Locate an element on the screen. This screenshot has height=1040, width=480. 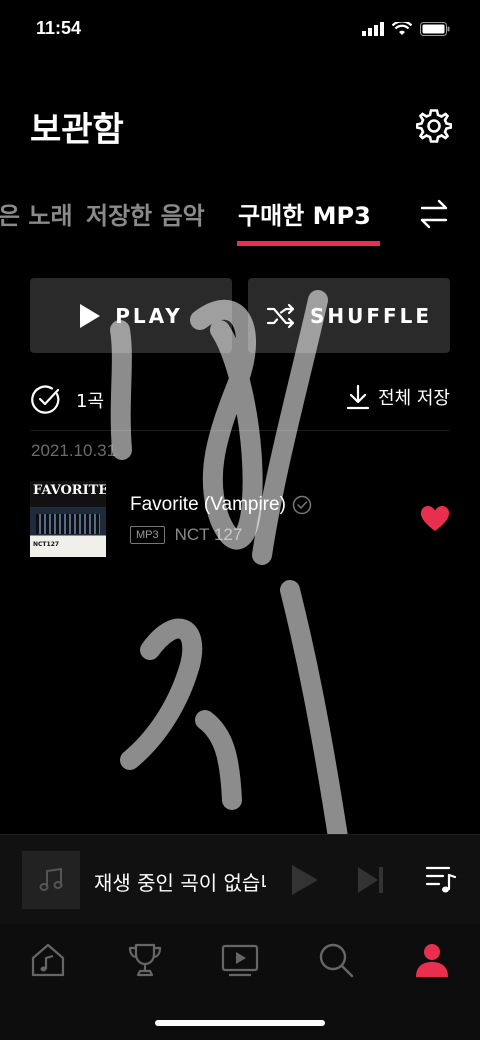
shuffle-label: SHUFFLE is located at coordinates (371, 315).